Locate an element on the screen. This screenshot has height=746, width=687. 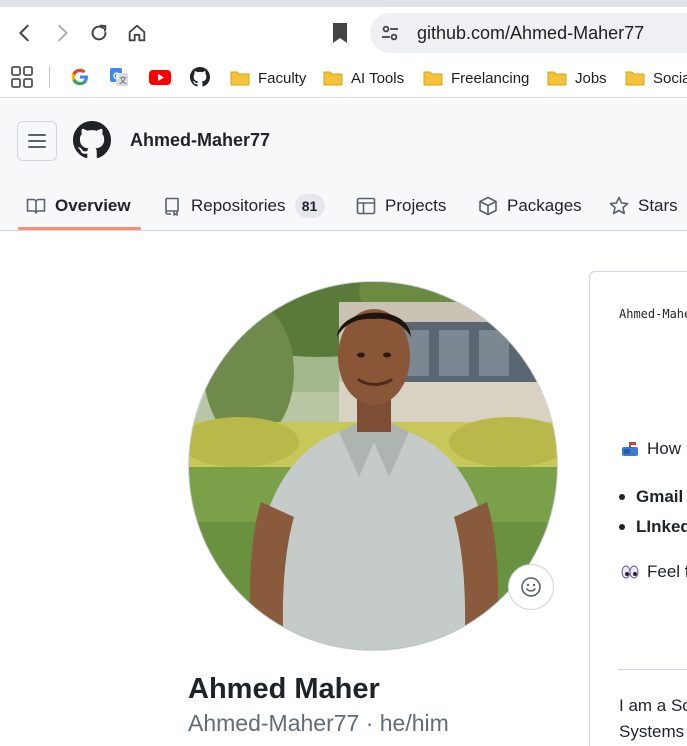
tab-stars: Stars is located at coordinates (643, 206).